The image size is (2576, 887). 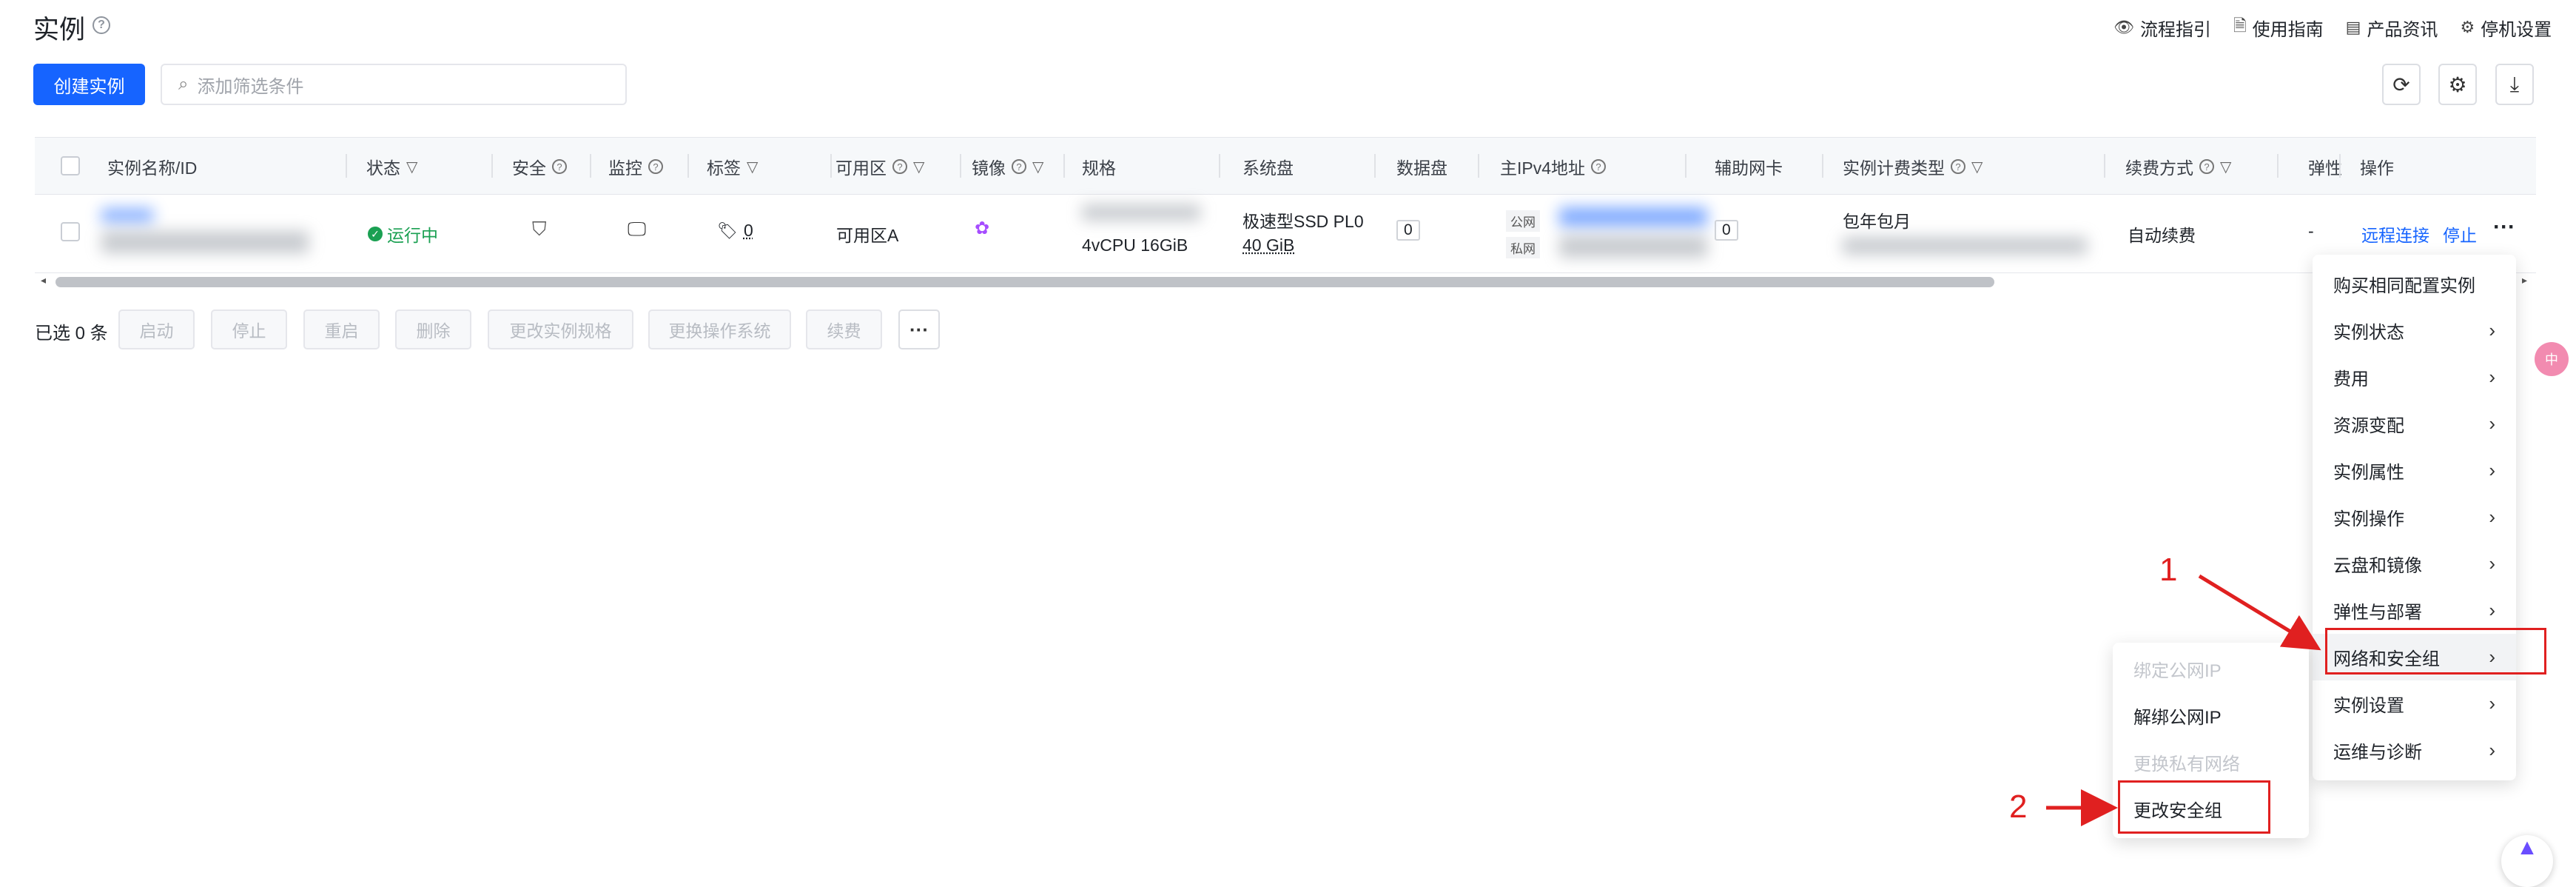 I want to click on batch-more-button: ···, so click(x=919, y=329).